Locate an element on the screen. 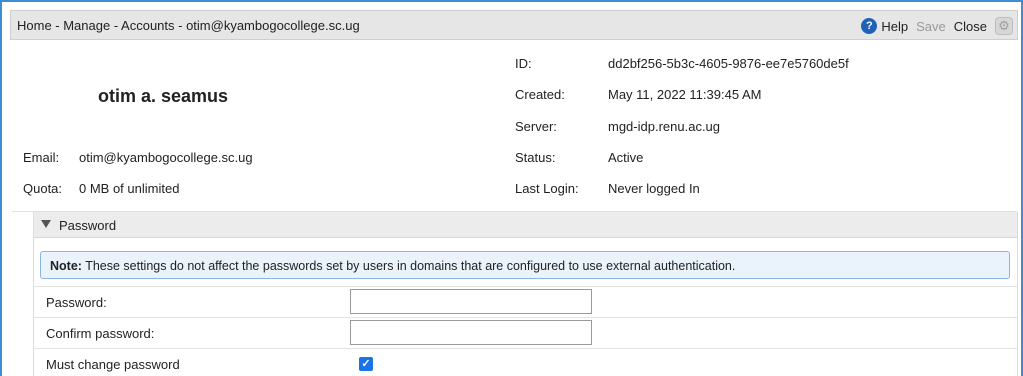 This screenshot has height=376, width=1023. confirm-password-label: Confirm password: is located at coordinates (100, 333).